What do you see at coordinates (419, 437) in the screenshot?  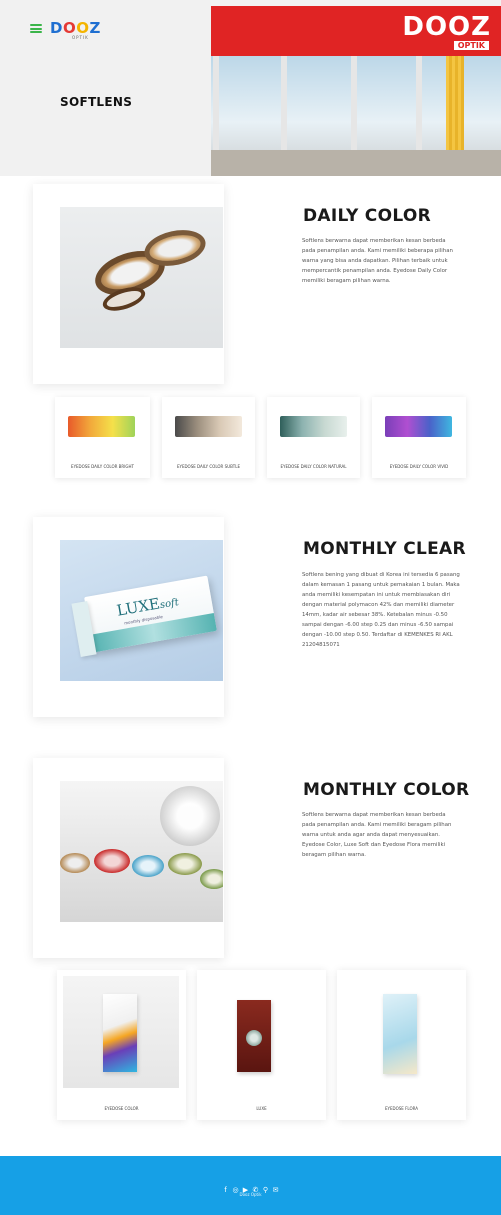 I see `product-card-daily-4: EYEDOSE DAILY COLOR VIVID` at bounding box center [419, 437].